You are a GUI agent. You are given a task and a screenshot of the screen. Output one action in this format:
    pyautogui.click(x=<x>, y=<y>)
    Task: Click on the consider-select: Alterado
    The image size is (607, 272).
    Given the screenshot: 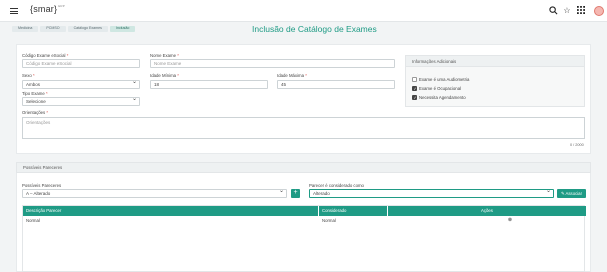 What is the action you would take?
    pyautogui.click(x=431, y=193)
    